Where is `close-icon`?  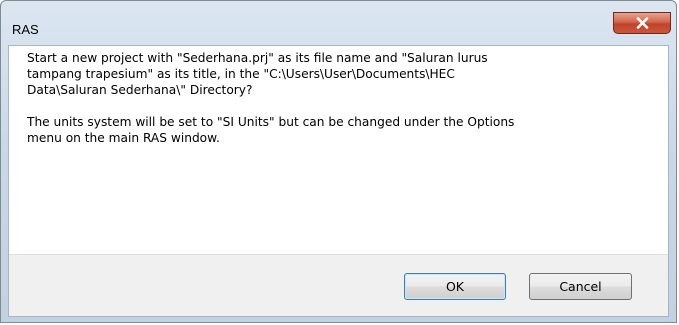 close-icon is located at coordinates (642, 23).